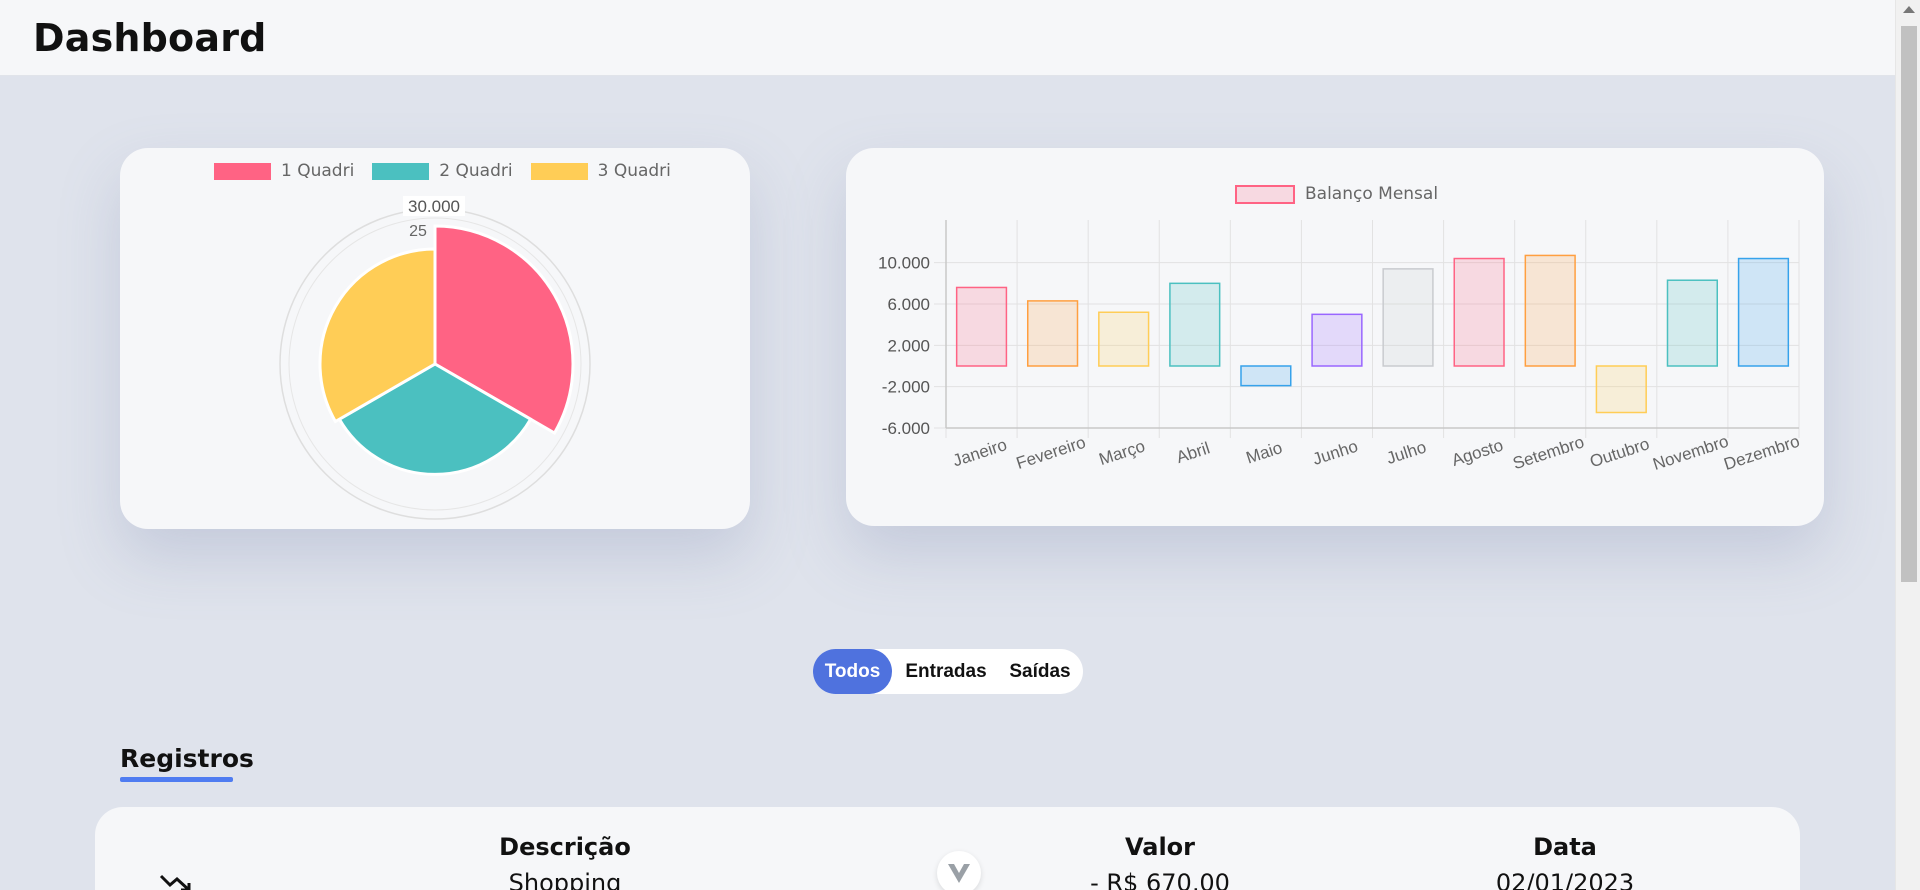 This screenshot has height=890, width=1920. I want to click on section-title: Registros, so click(187, 758).